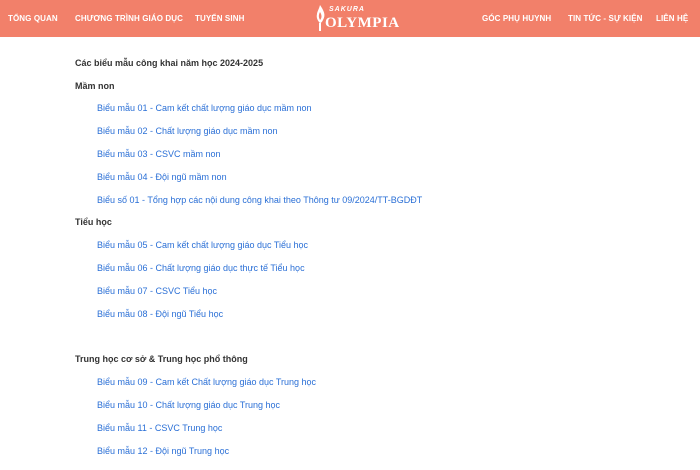  Describe the element at coordinates (93, 222) in the screenshot. I see `section-heading-tieu-hoc: Tiểu học` at that location.